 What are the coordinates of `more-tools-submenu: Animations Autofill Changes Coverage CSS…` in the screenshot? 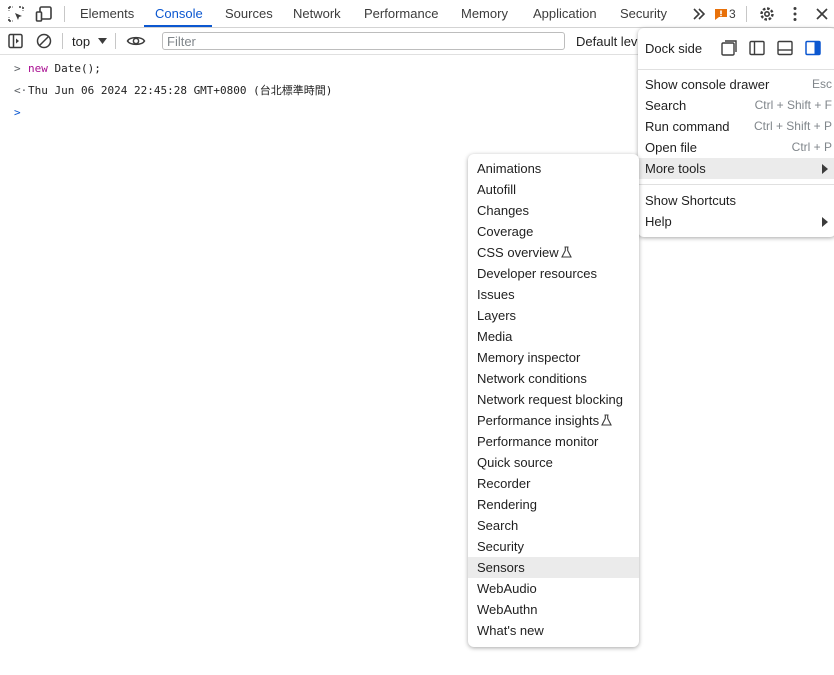 It's located at (553, 400).